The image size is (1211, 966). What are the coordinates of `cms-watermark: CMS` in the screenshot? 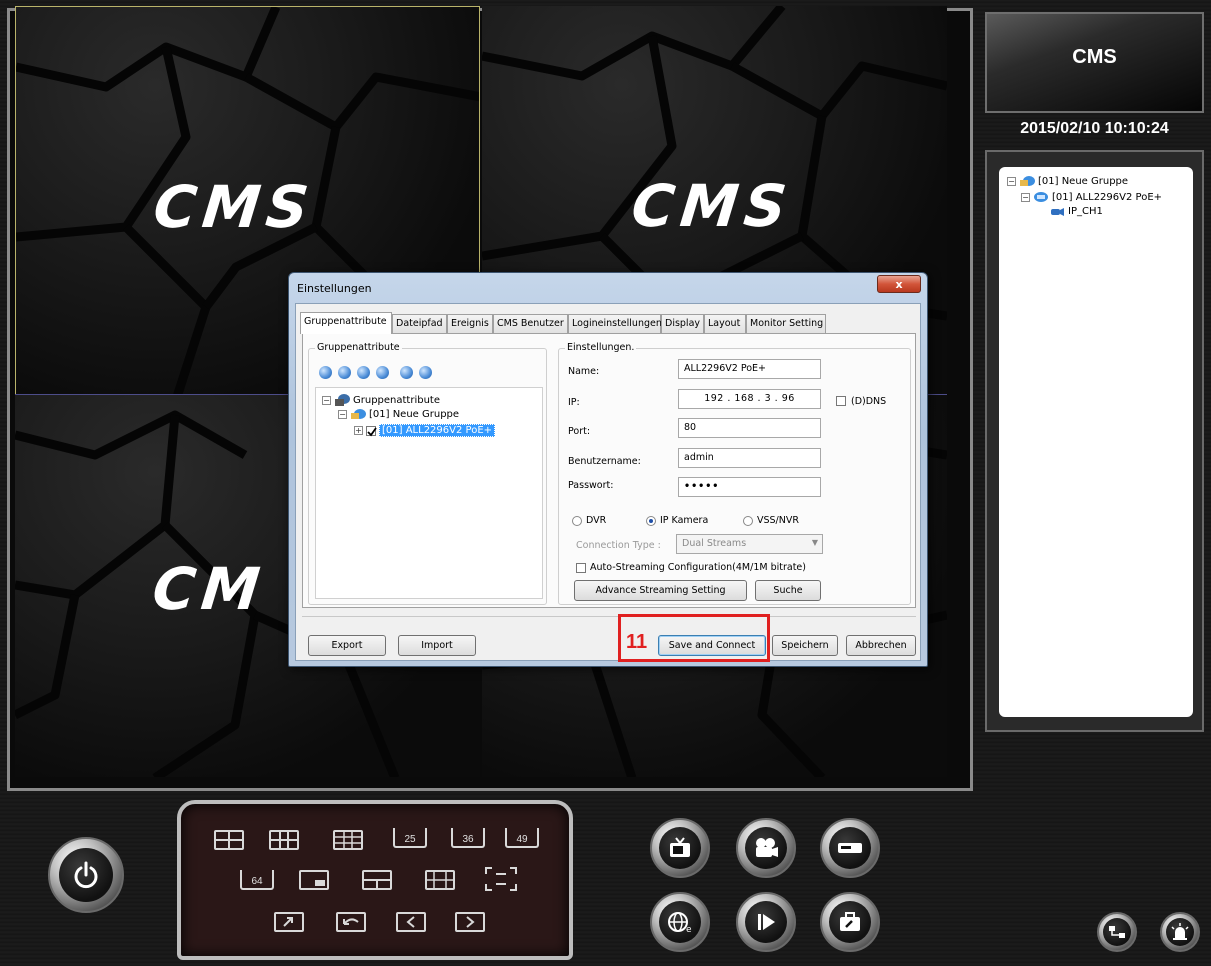 It's located at (234, 207).